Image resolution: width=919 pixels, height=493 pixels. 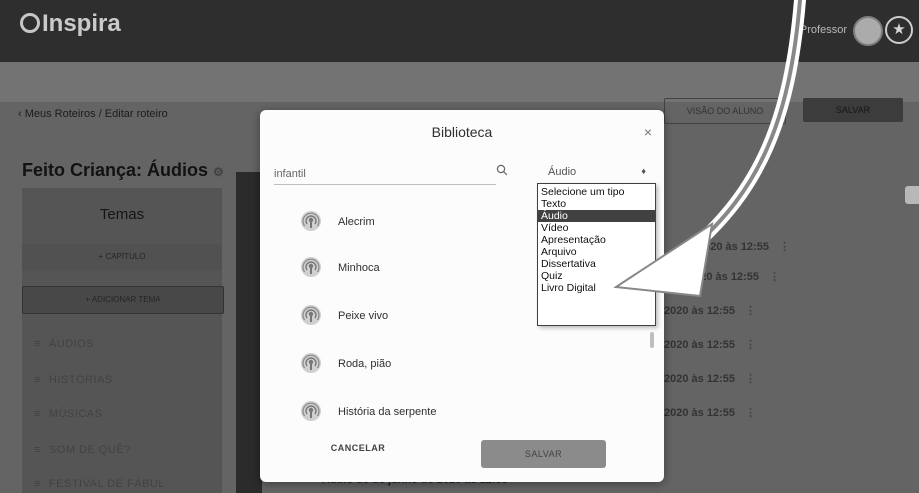 What do you see at coordinates (385, 174) in the screenshot?
I see `search-input` at bounding box center [385, 174].